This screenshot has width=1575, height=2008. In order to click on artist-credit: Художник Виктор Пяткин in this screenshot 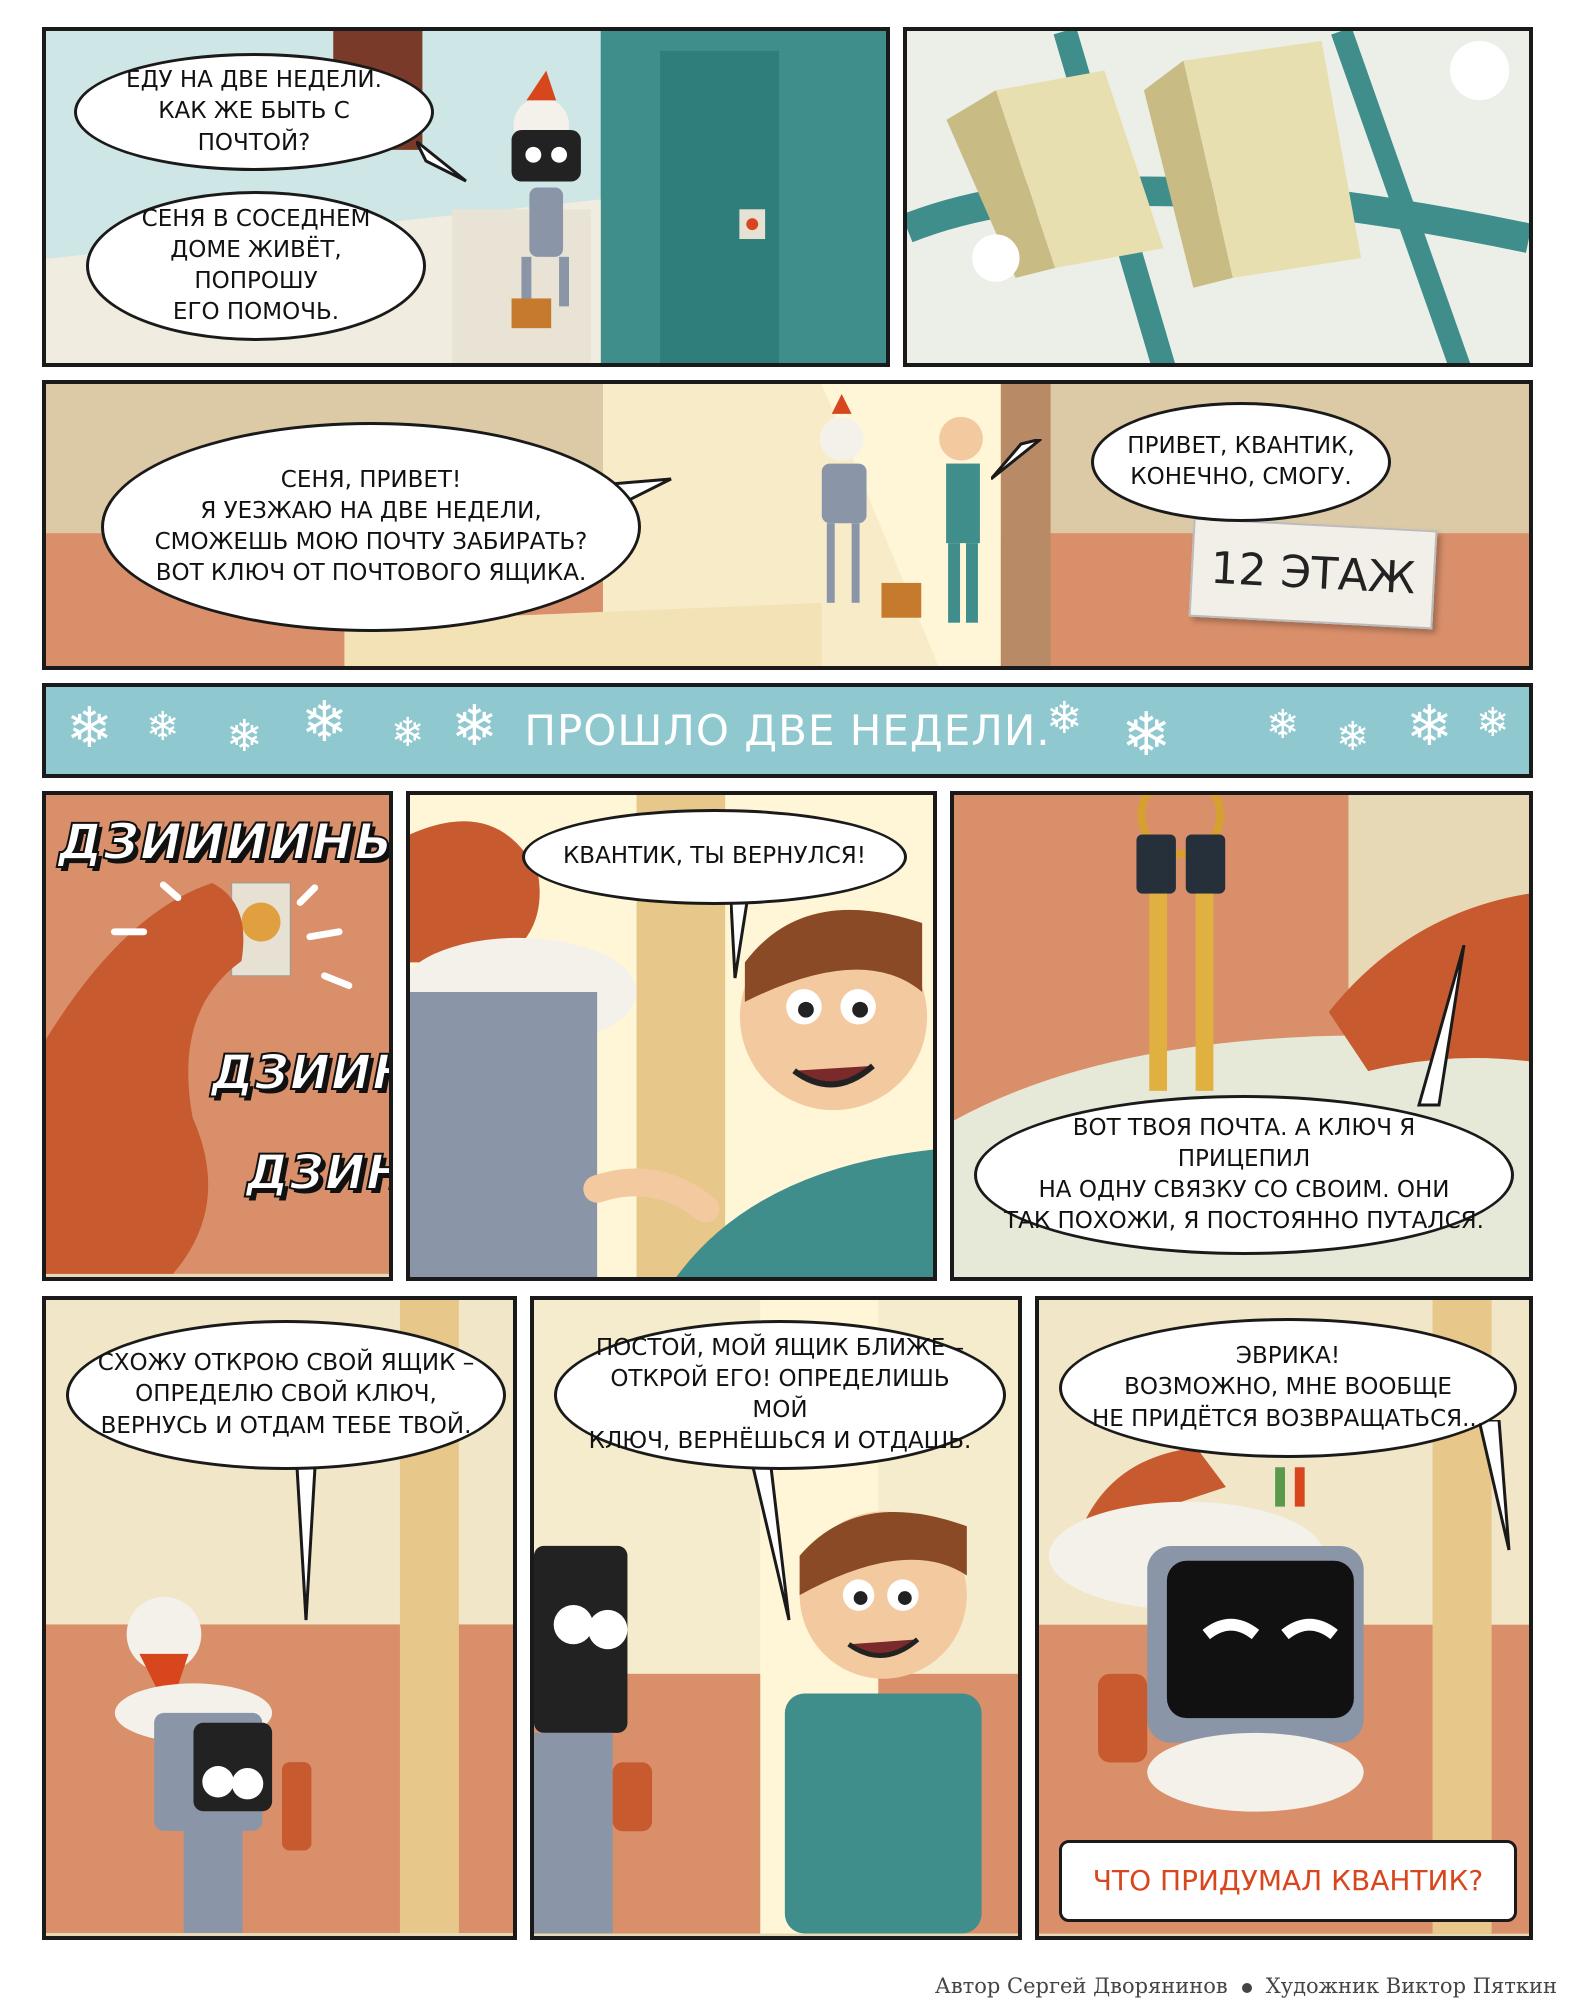, I will do `click(1411, 1986)`.